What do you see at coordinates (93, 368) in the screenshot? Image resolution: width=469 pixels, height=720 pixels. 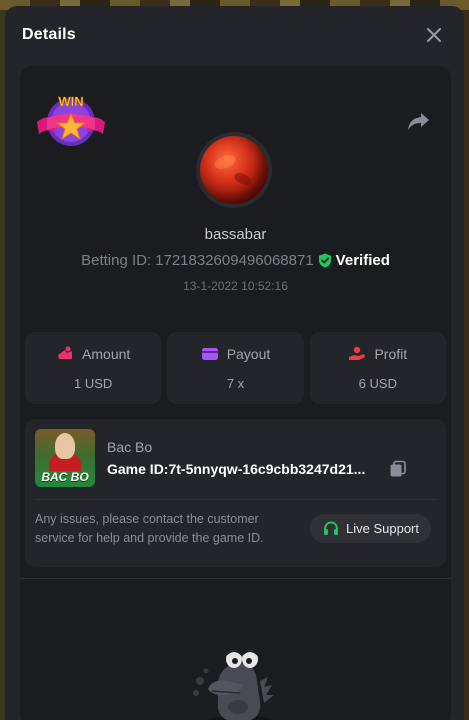 I see `stat-amount: Amount 1 USD` at bounding box center [93, 368].